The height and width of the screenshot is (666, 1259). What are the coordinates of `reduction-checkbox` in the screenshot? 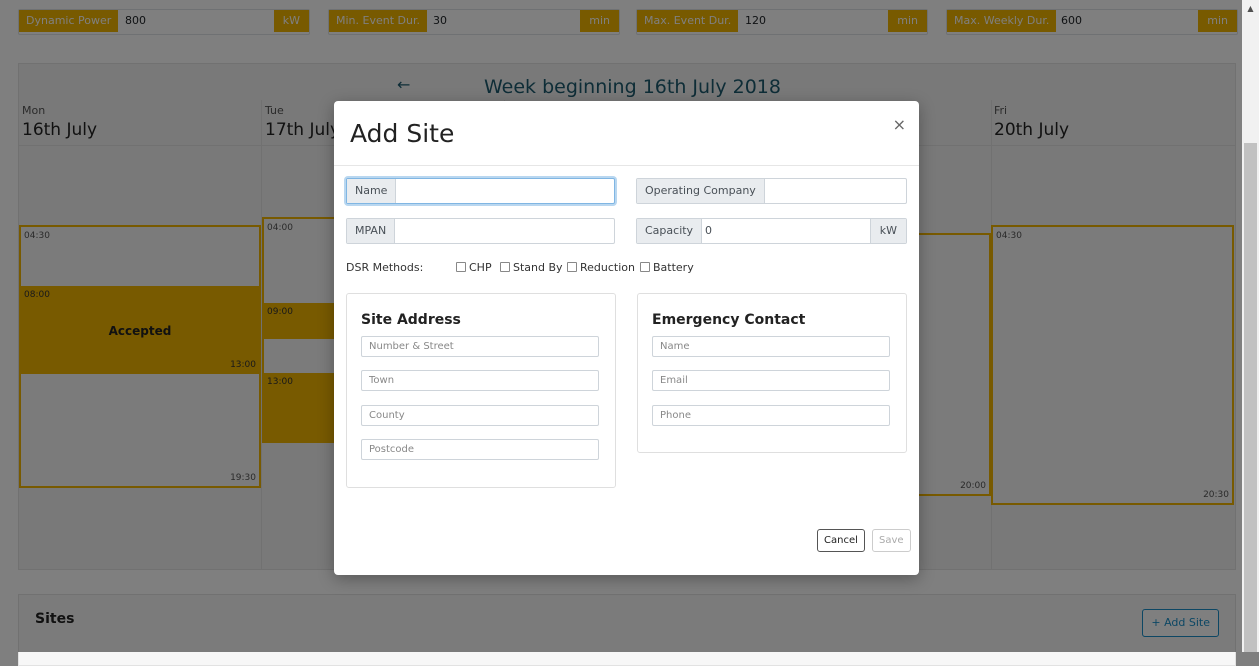 It's located at (572, 267).